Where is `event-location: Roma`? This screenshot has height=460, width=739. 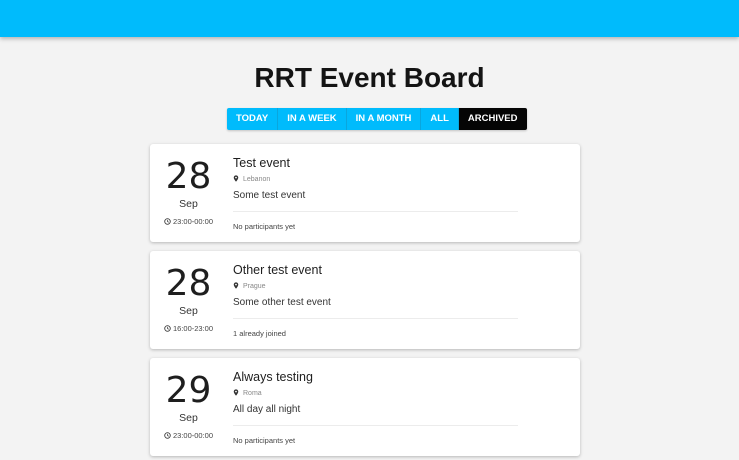 event-location: Roma is located at coordinates (247, 393).